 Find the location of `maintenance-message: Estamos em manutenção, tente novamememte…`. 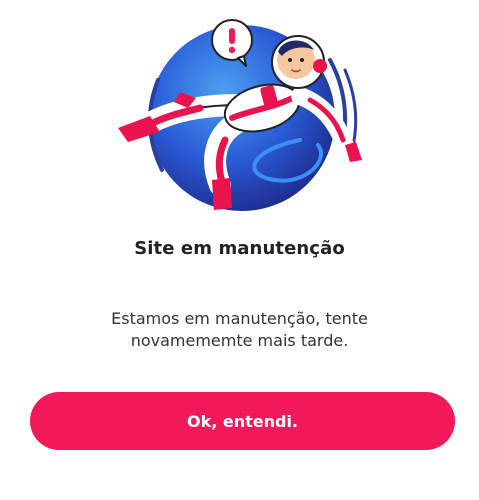

maintenance-message: Estamos em manutenção, tente novamememte… is located at coordinates (239, 330).